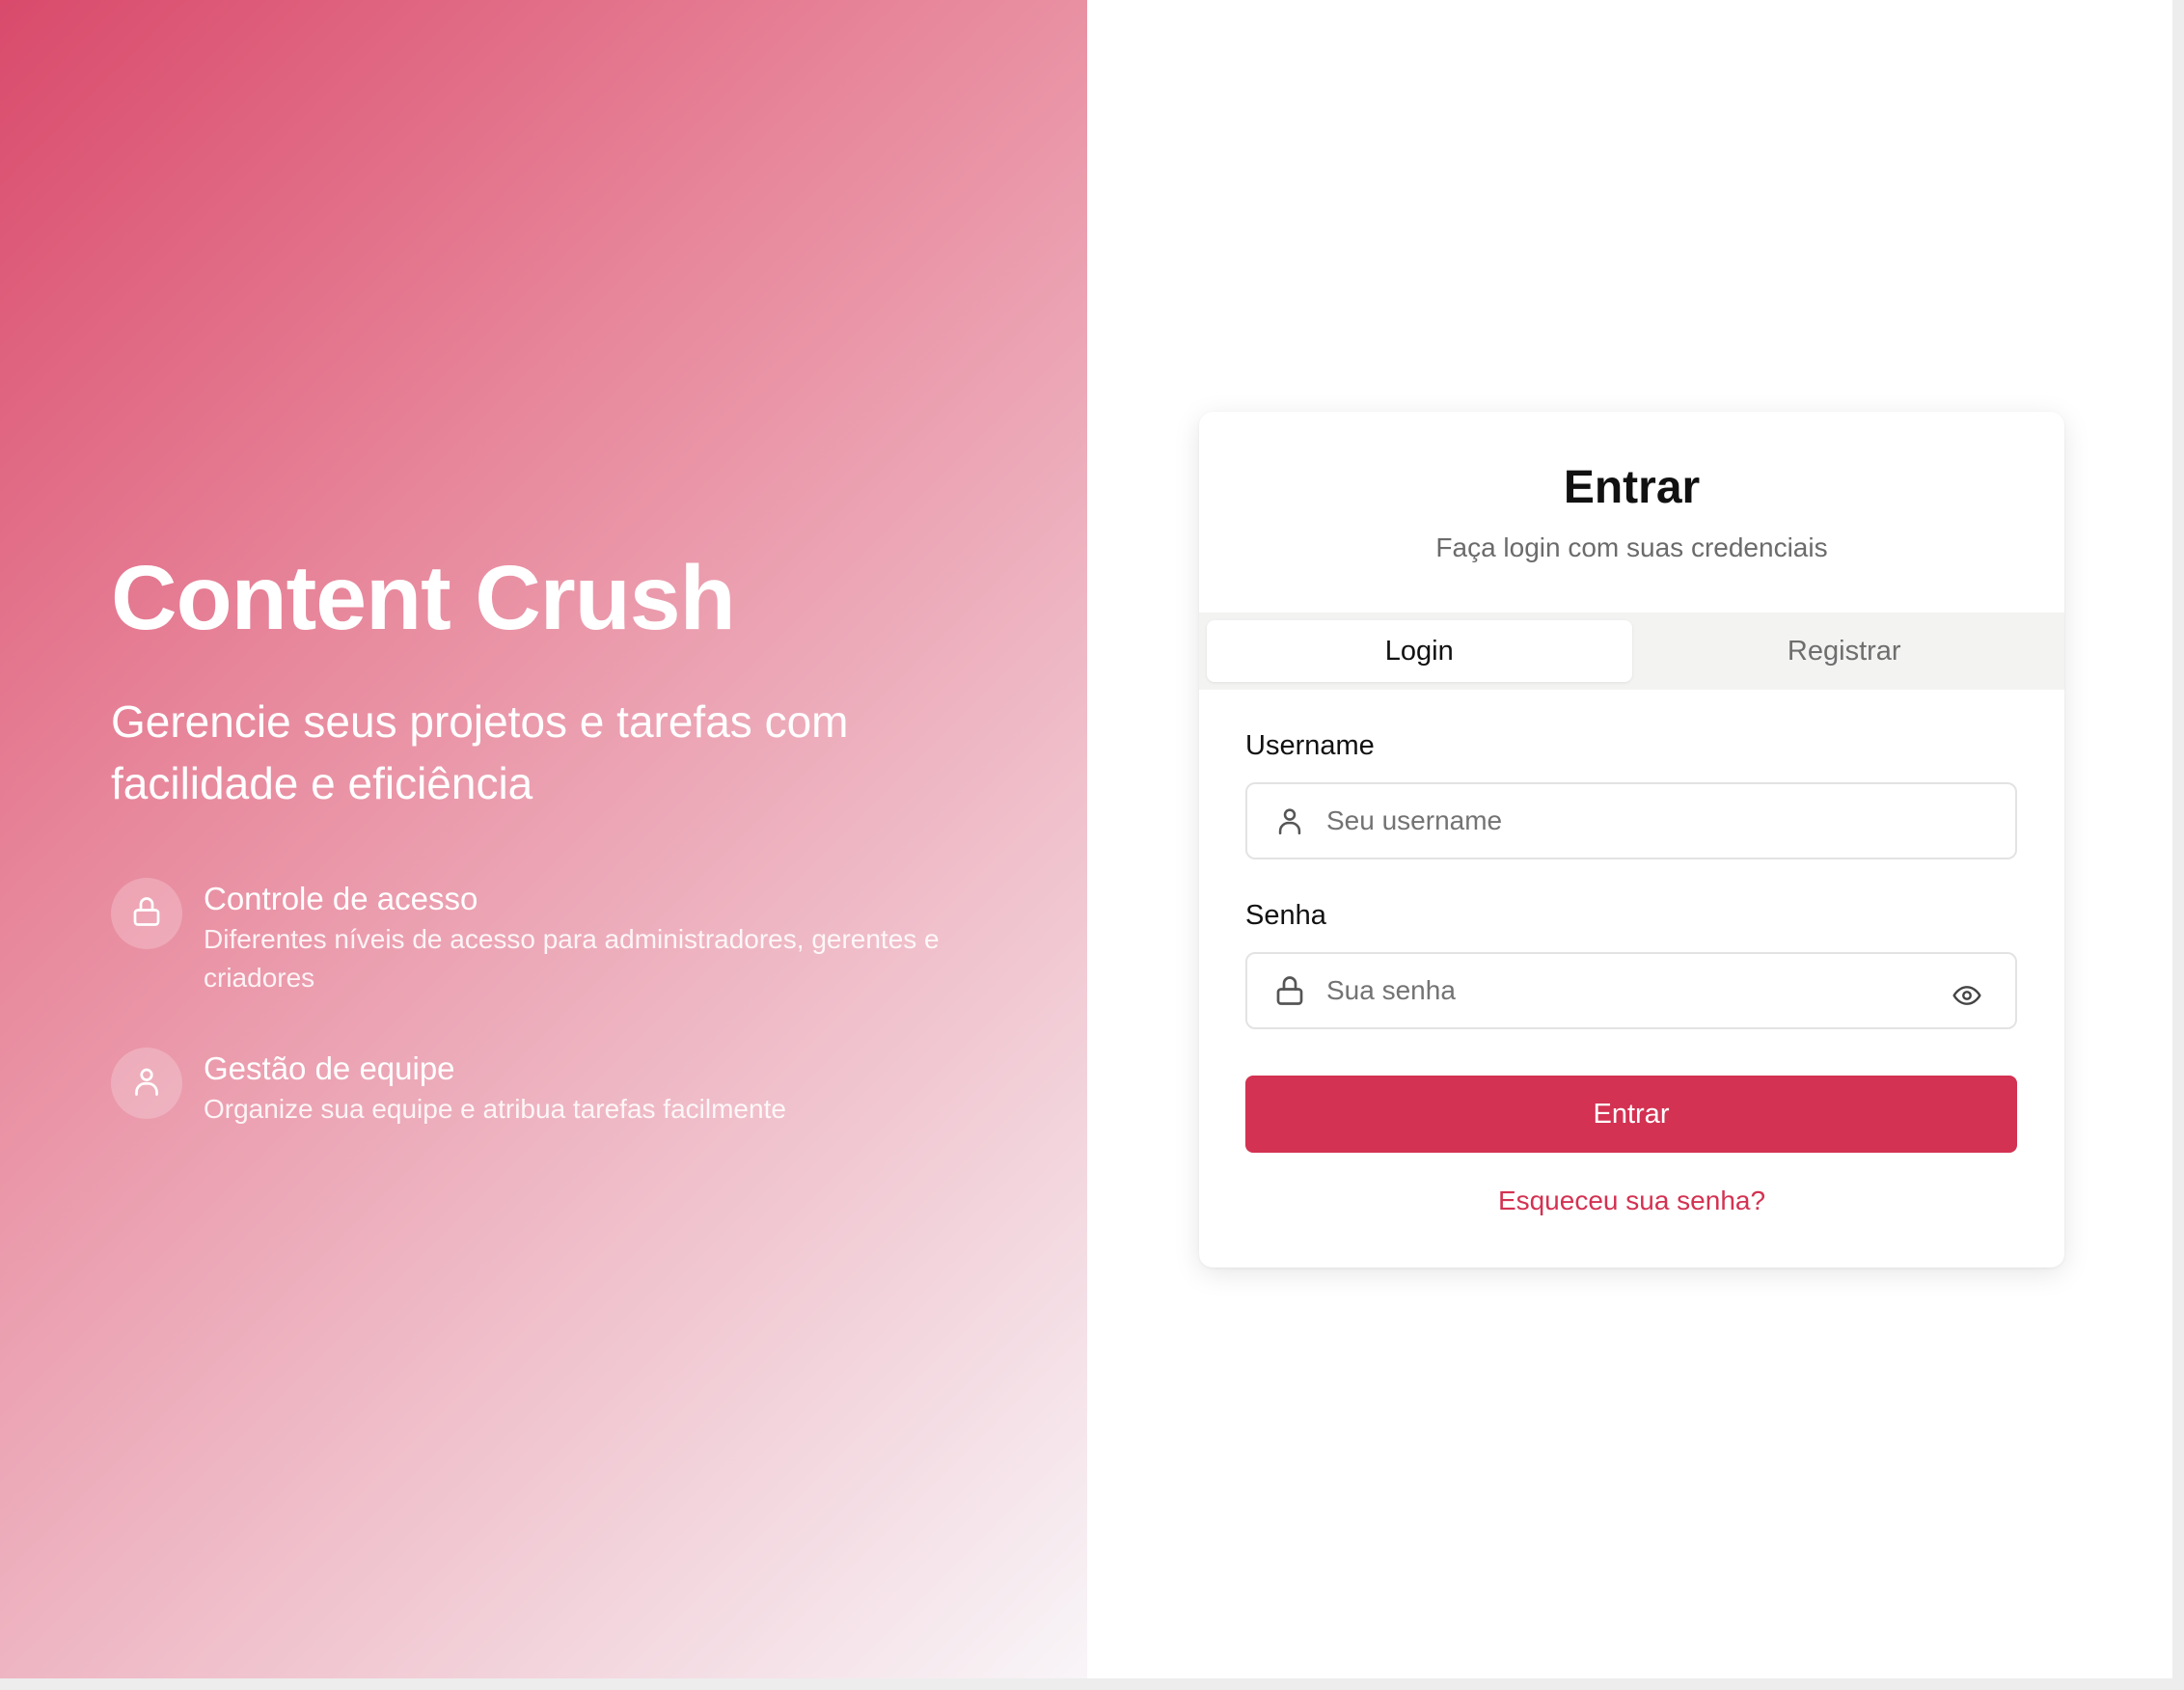 The width and height of the screenshot is (2184, 1690). Describe the element at coordinates (1419, 651) in the screenshot. I see `tab-login: Login` at that location.